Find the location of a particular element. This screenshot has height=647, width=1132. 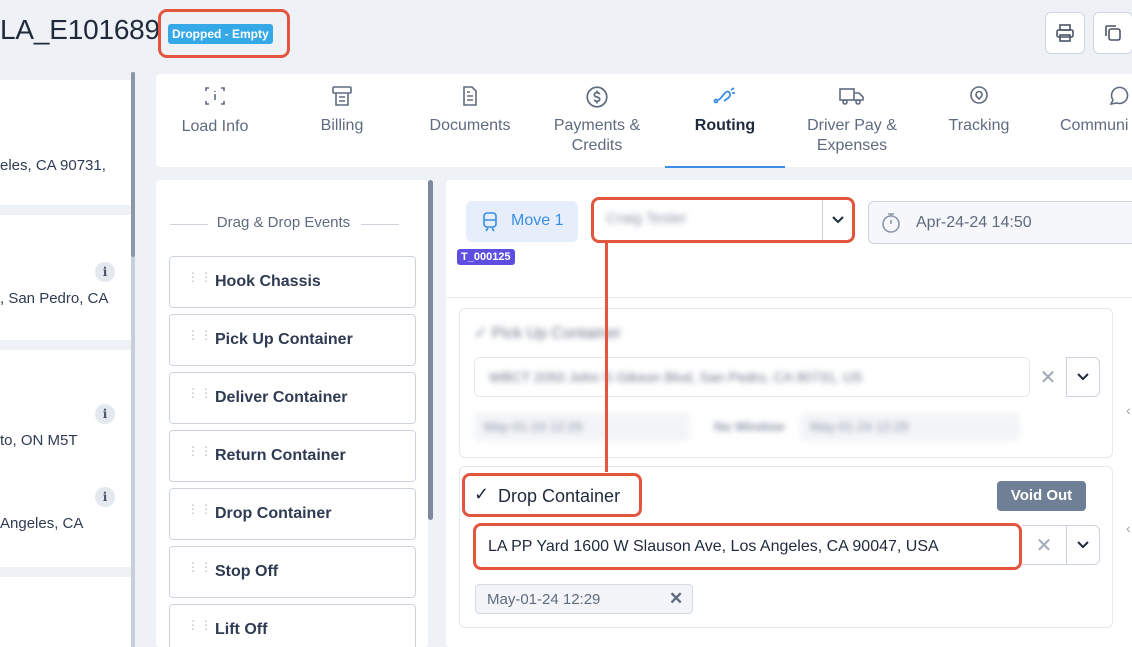

status-badge-highlight: Dropped - Empty is located at coordinates (224, 33).